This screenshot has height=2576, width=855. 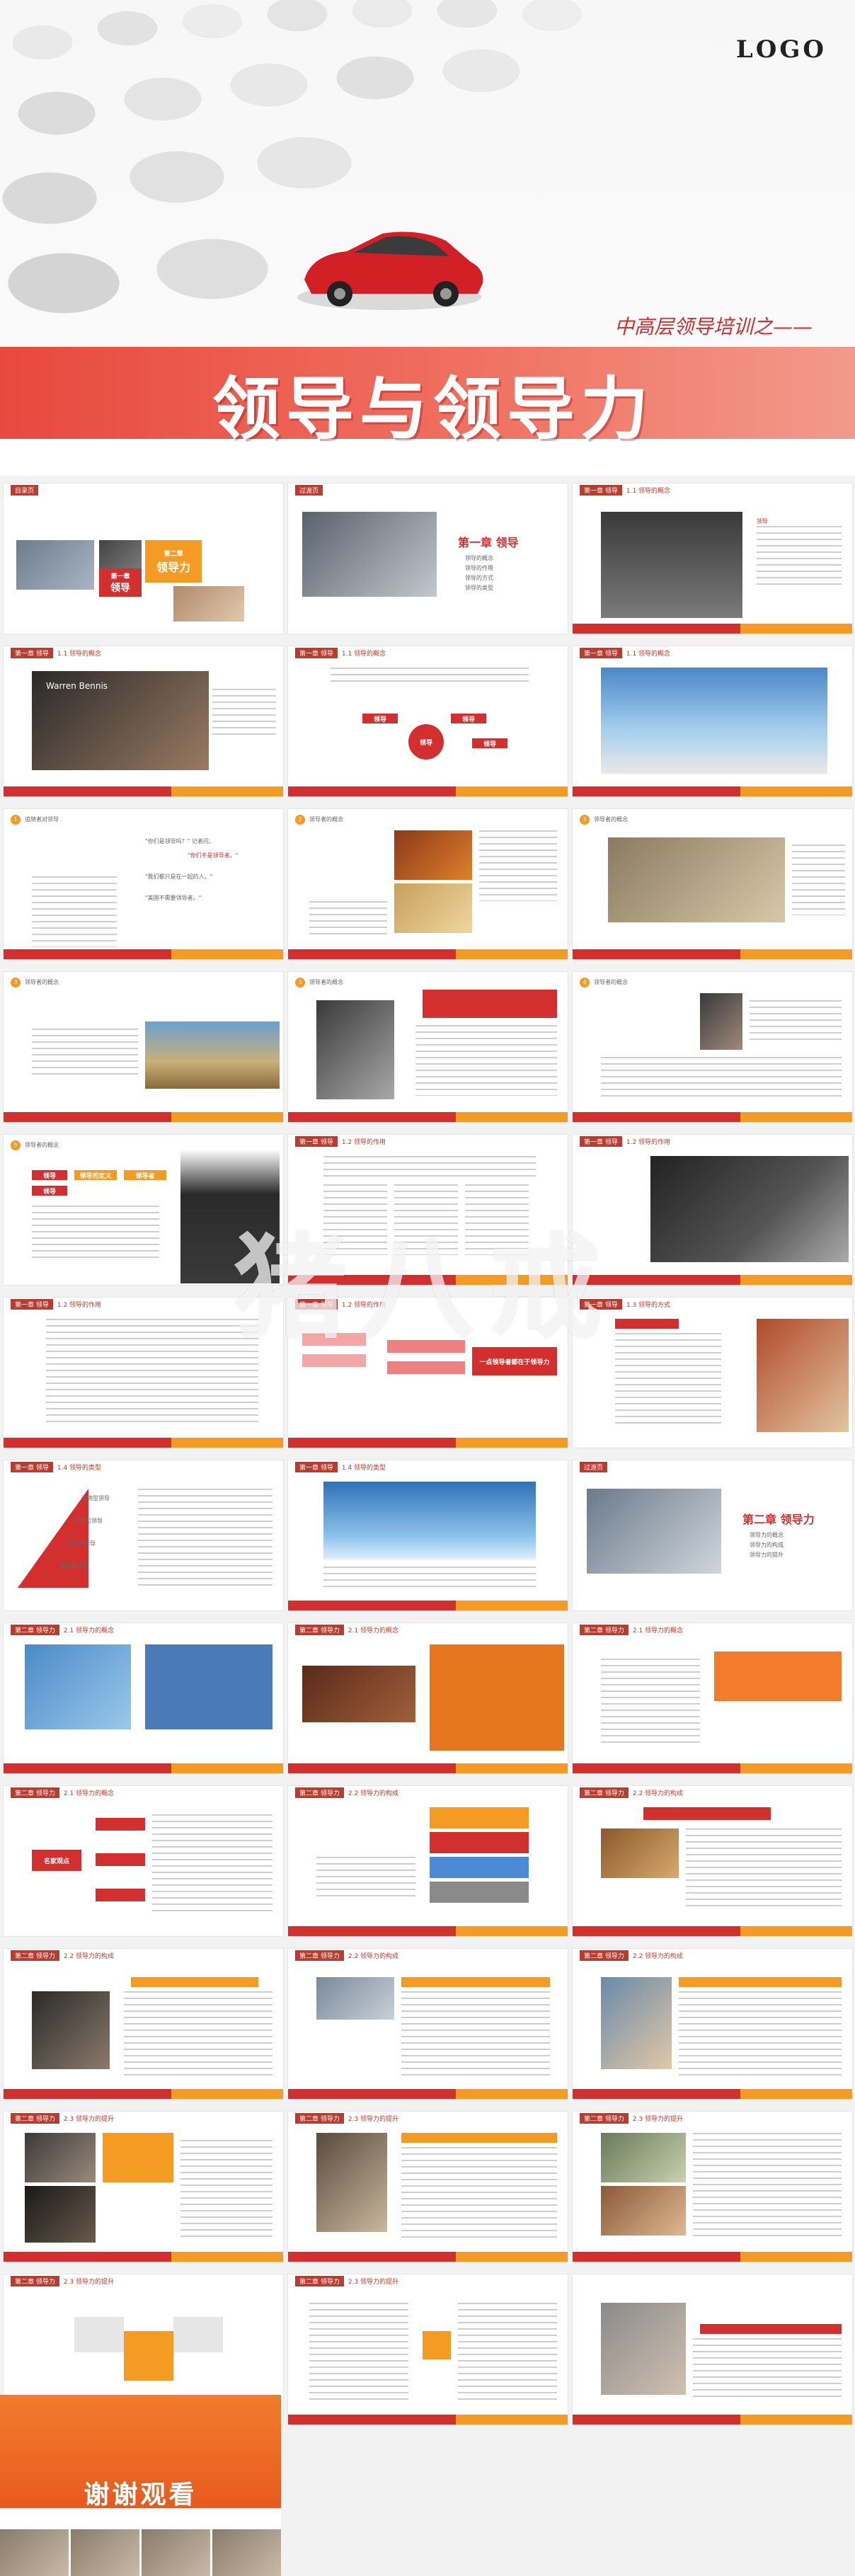 I want to click on chapter-2-box: 第二章 领导力, so click(x=173, y=561).